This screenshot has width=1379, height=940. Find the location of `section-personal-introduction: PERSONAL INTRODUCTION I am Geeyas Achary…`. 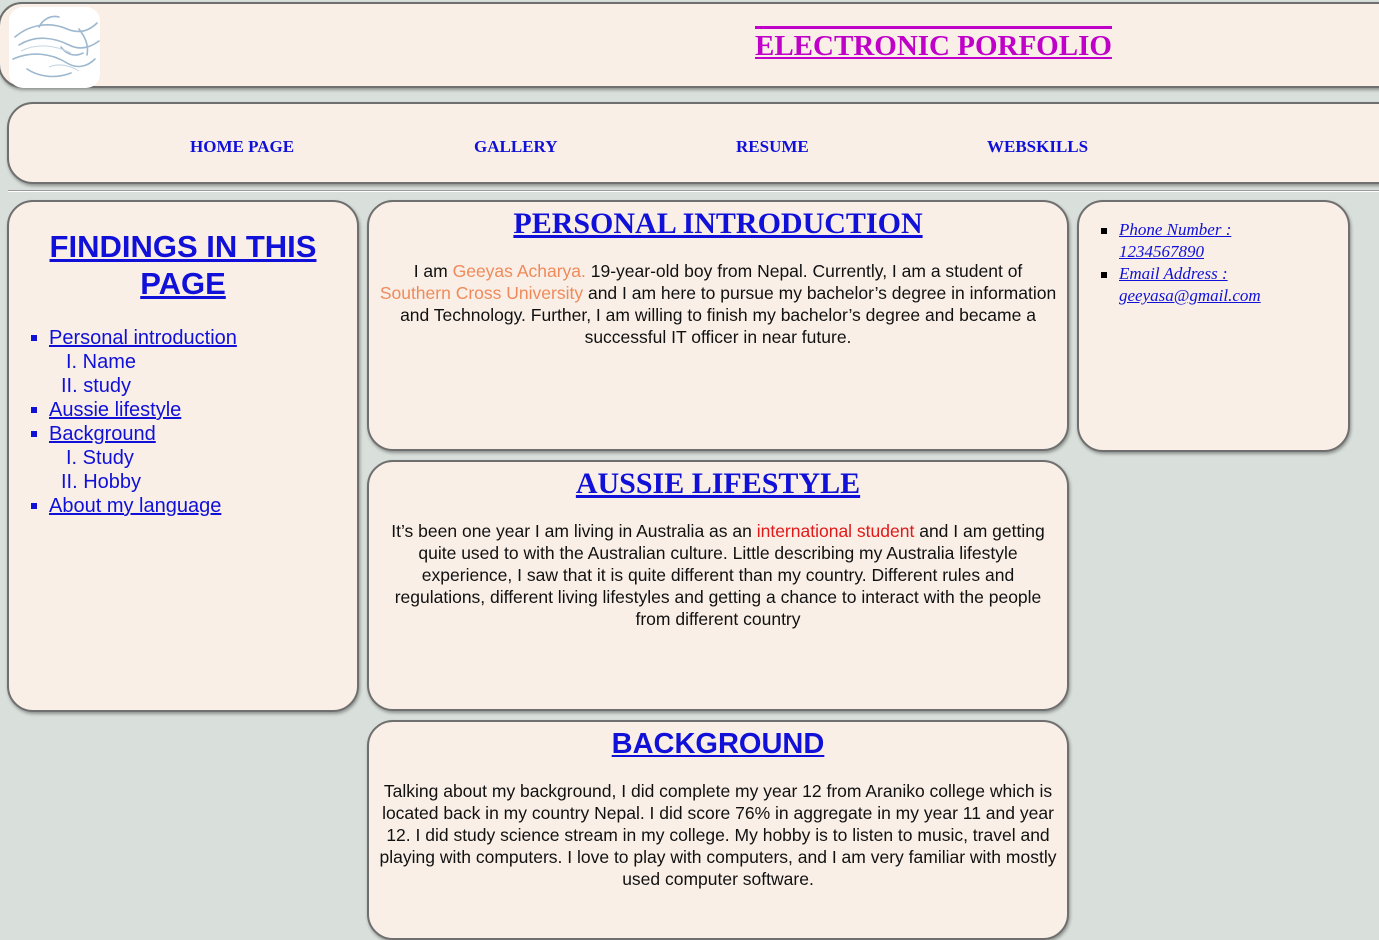

section-personal-introduction: PERSONAL INTRODUCTION I am Geeyas Achary… is located at coordinates (718, 325).